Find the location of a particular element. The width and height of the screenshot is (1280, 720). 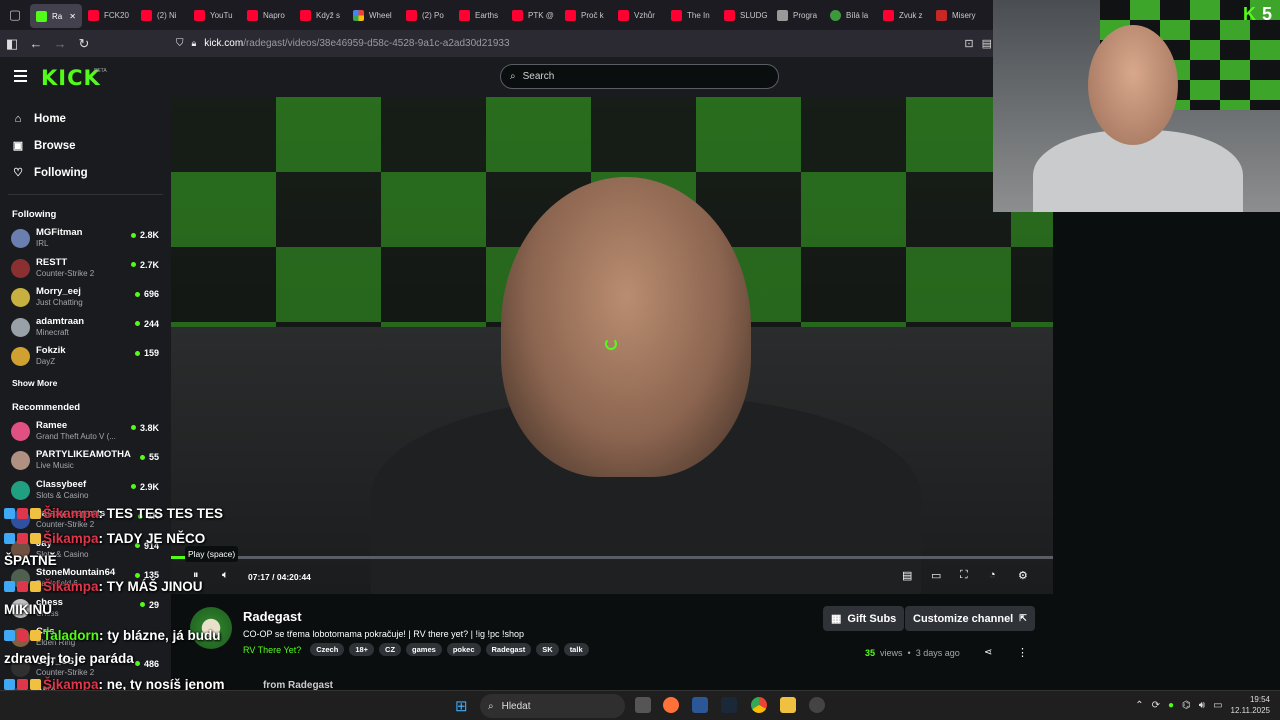

channel-item: Fokzik DayZ 159 is located at coordinates (85, 357).